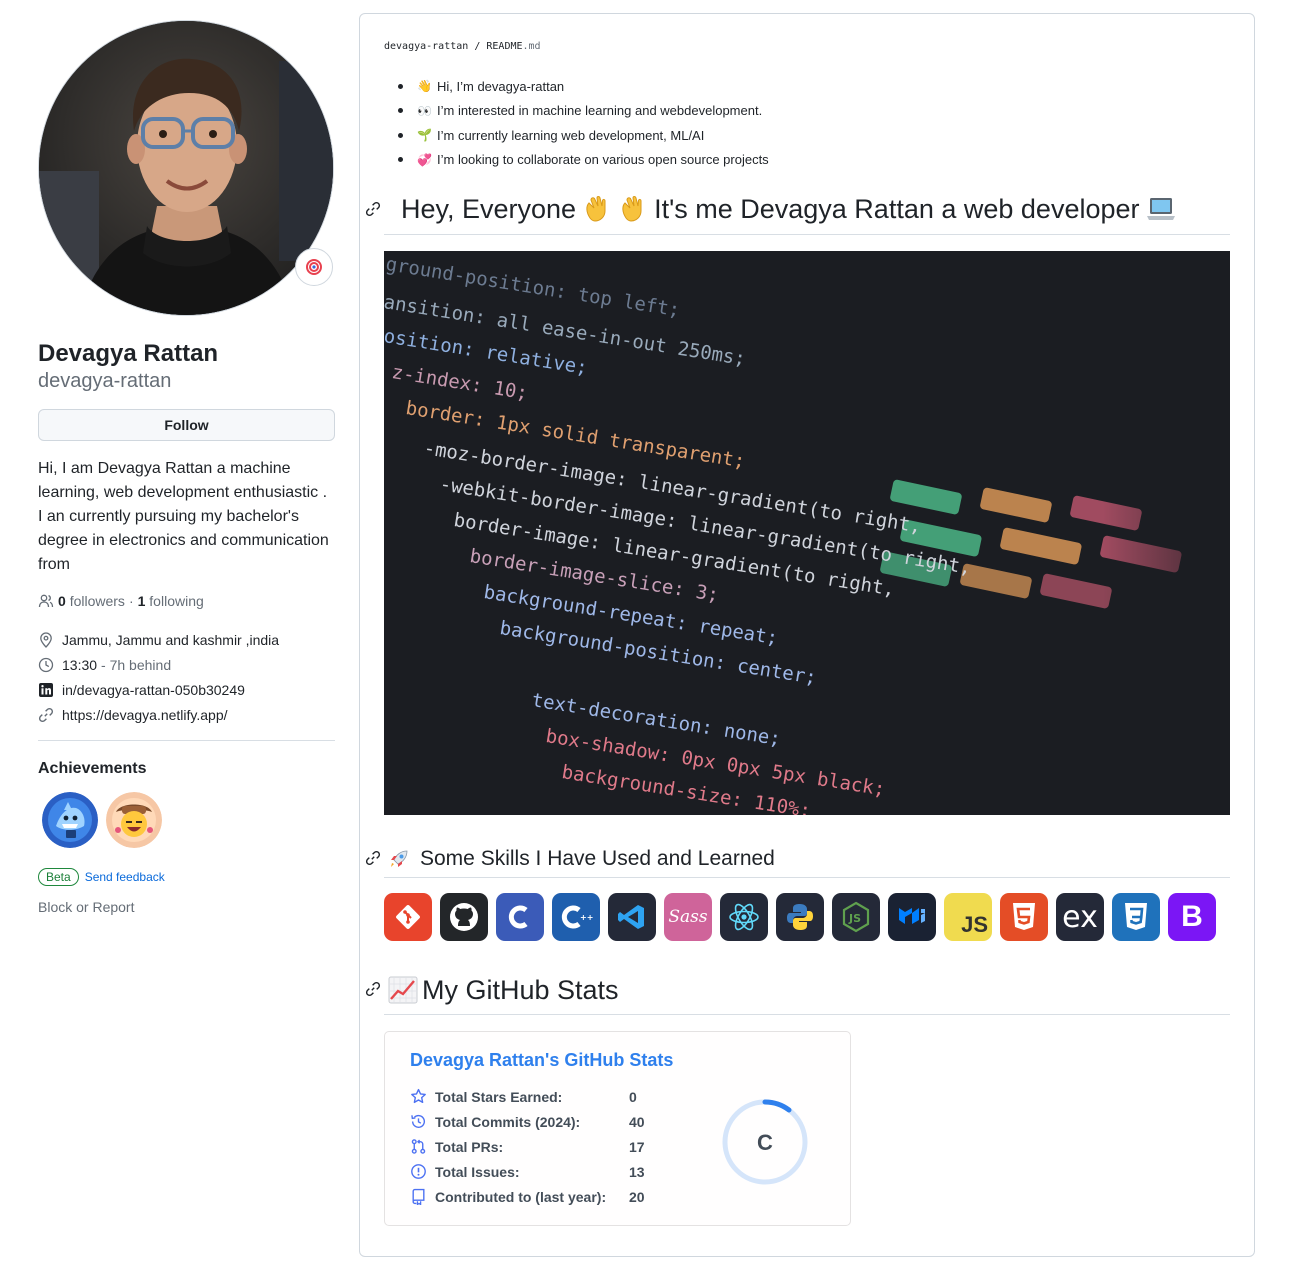 Image resolution: width=1293 pixels, height=1271 pixels. Describe the element at coordinates (426, 46) in the screenshot. I see `readme-owner-link: devagya-rattan` at that location.